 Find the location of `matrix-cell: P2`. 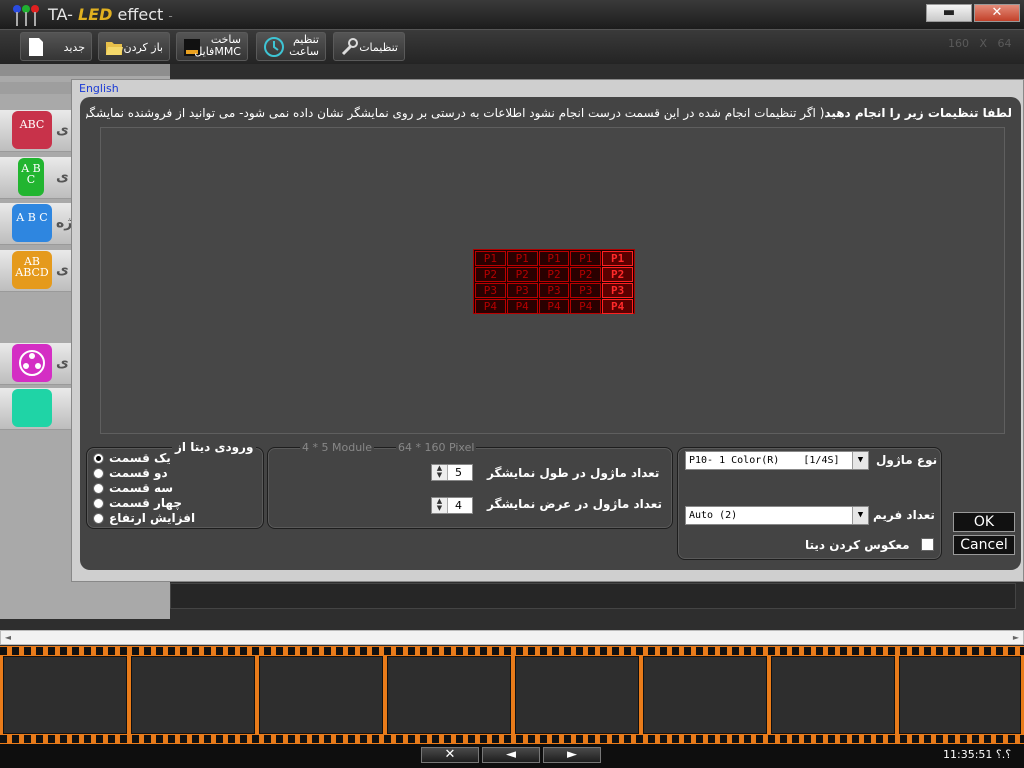

matrix-cell: P2 is located at coordinates (522, 274).